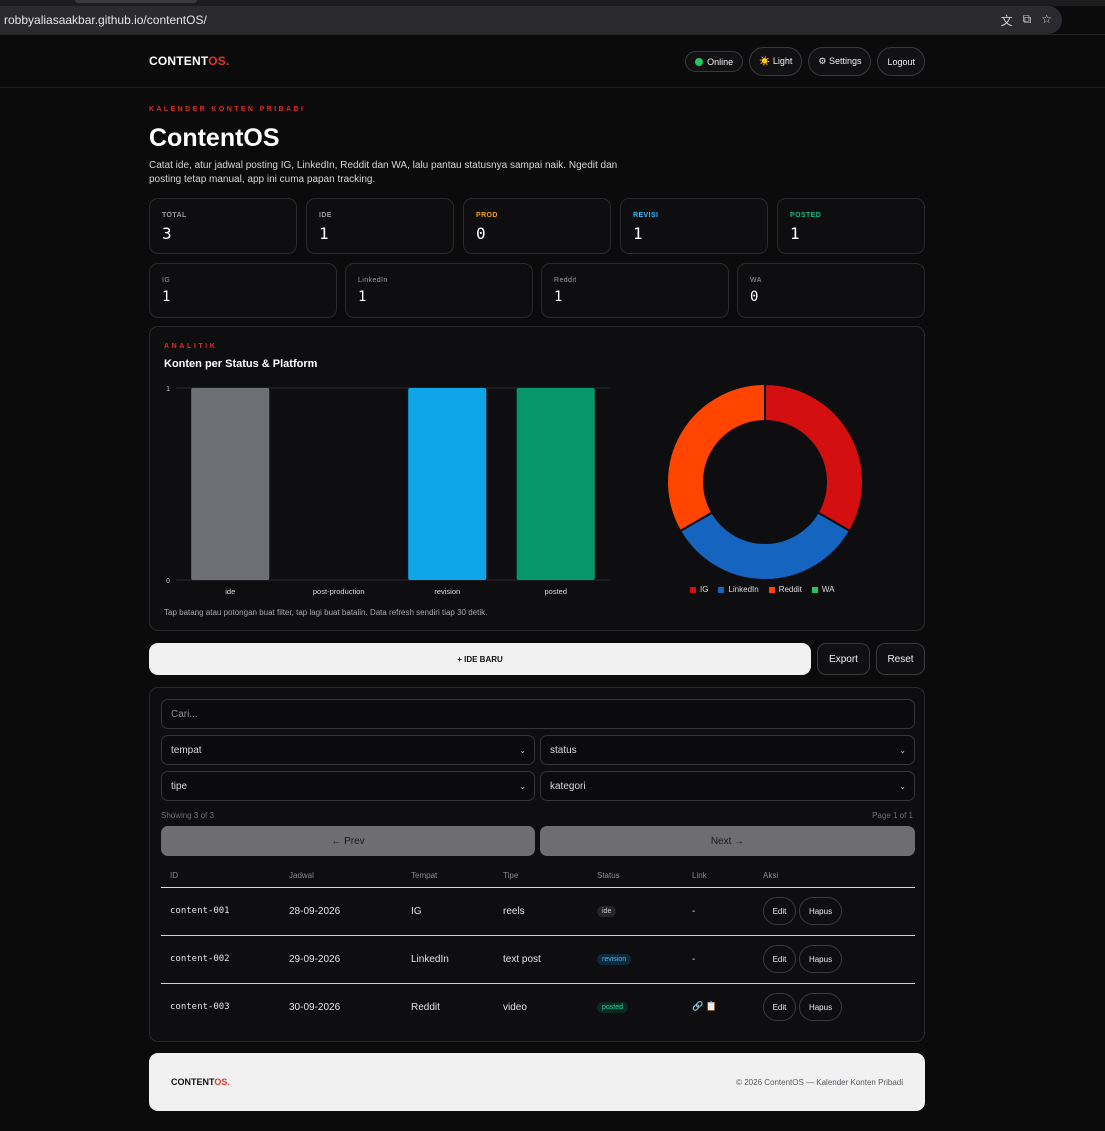  Describe the element at coordinates (840, 61) in the screenshot. I see `settings-button: ⚙ Settings` at that location.